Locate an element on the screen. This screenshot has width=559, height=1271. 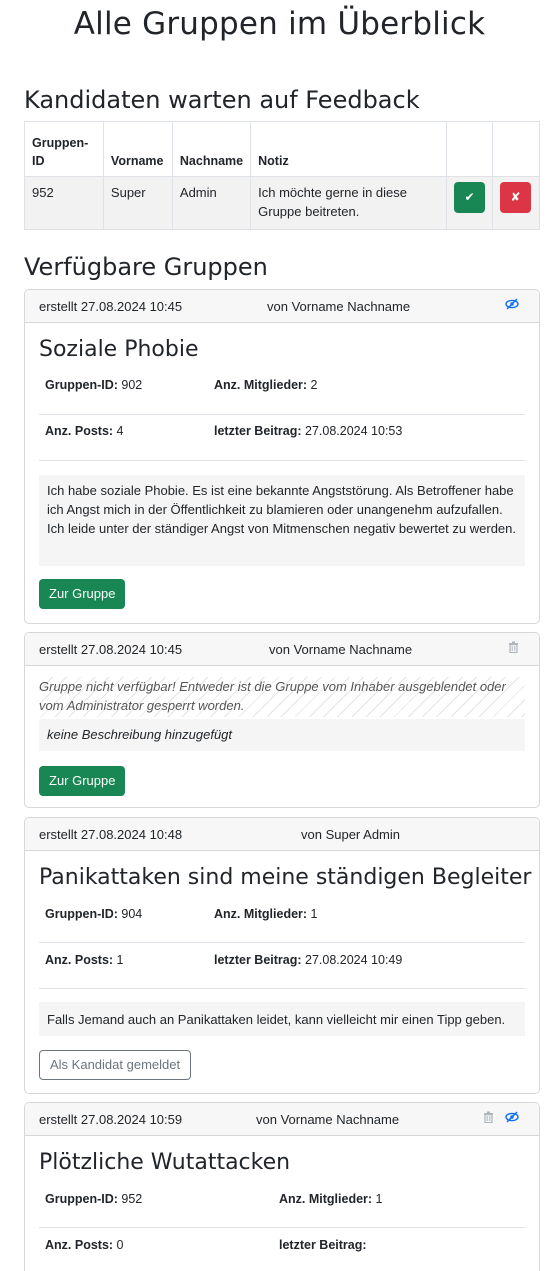
col-reject is located at coordinates (516, 149).